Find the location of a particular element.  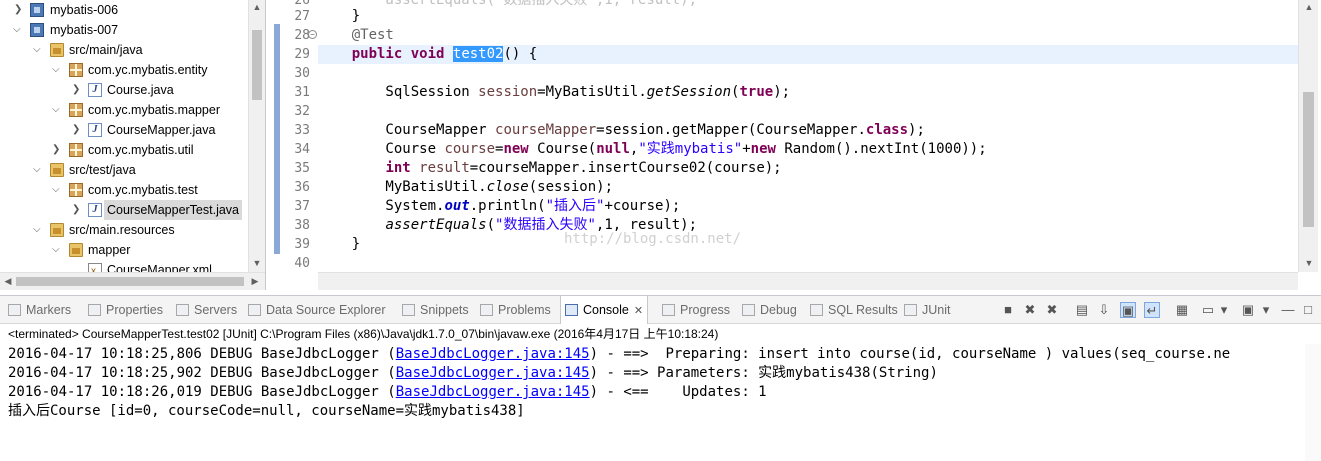

tree-item-src-main-resources: ⌵ src/main.resources is located at coordinates (124, 230).